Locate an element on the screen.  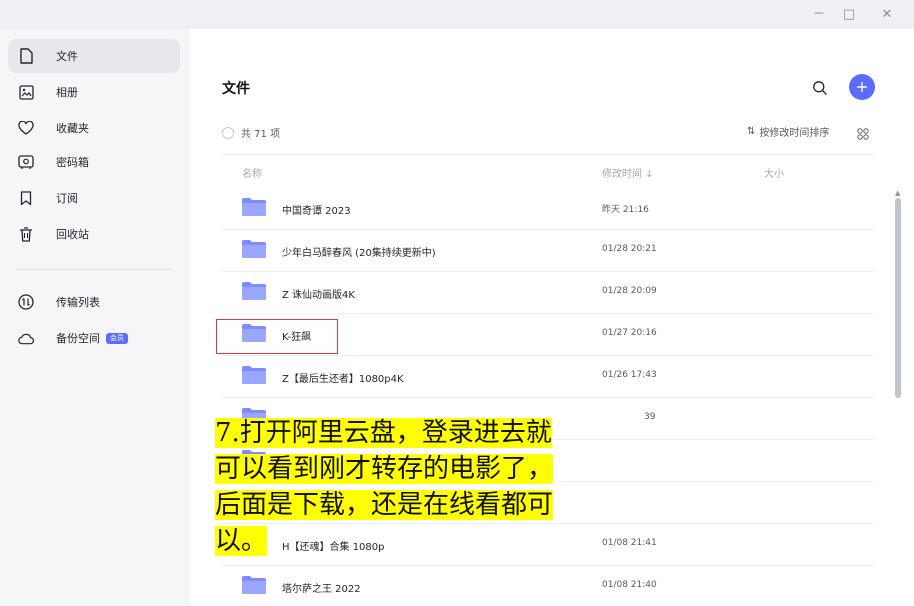
sidebar-item-label: 订阅 is located at coordinates (67, 198).